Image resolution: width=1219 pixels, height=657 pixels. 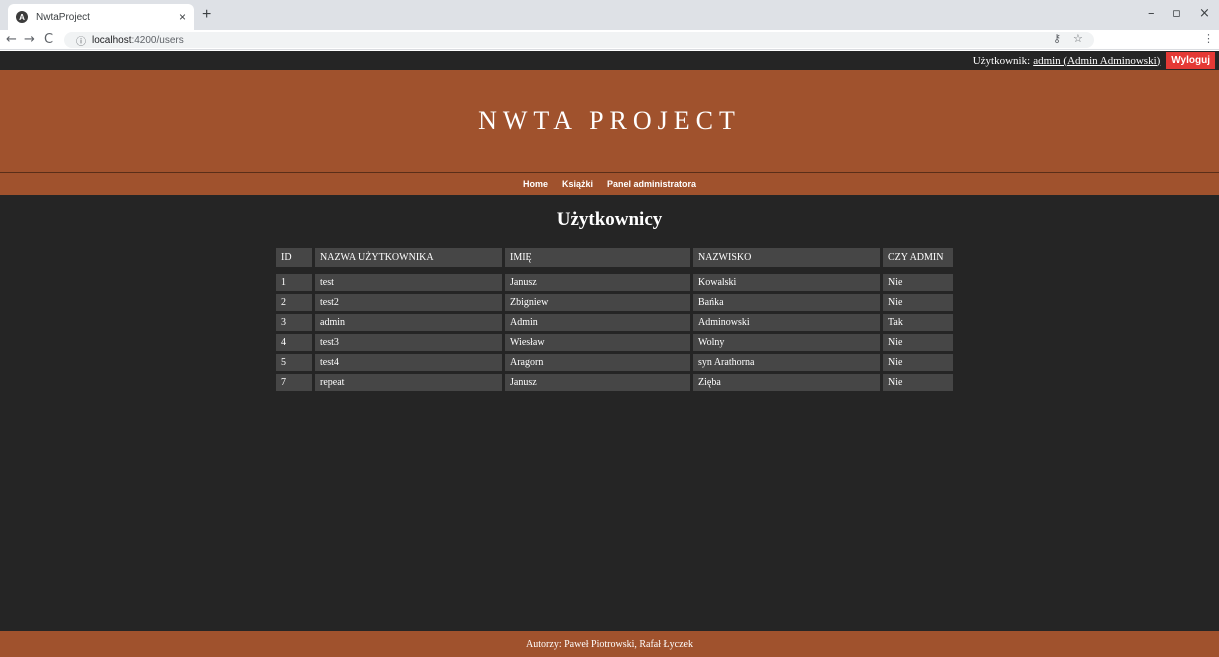 I want to click on table-row: 2 test2 Zbigniew Bańka Nie, so click(x=614, y=302).